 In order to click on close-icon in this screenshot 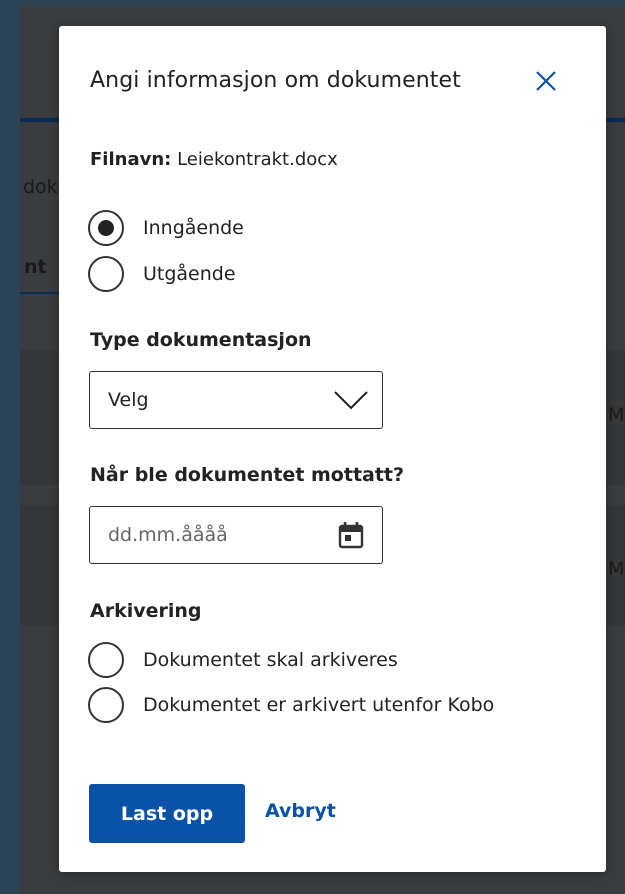, I will do `click(546, 81)`.